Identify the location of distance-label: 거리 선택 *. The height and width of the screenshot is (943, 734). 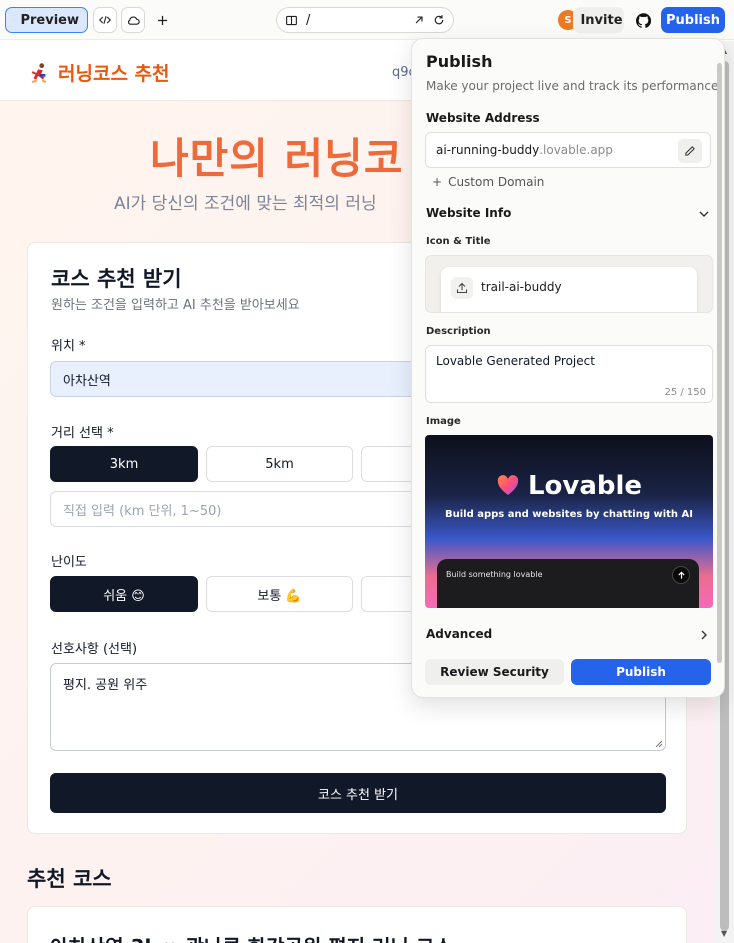
(82, 433).